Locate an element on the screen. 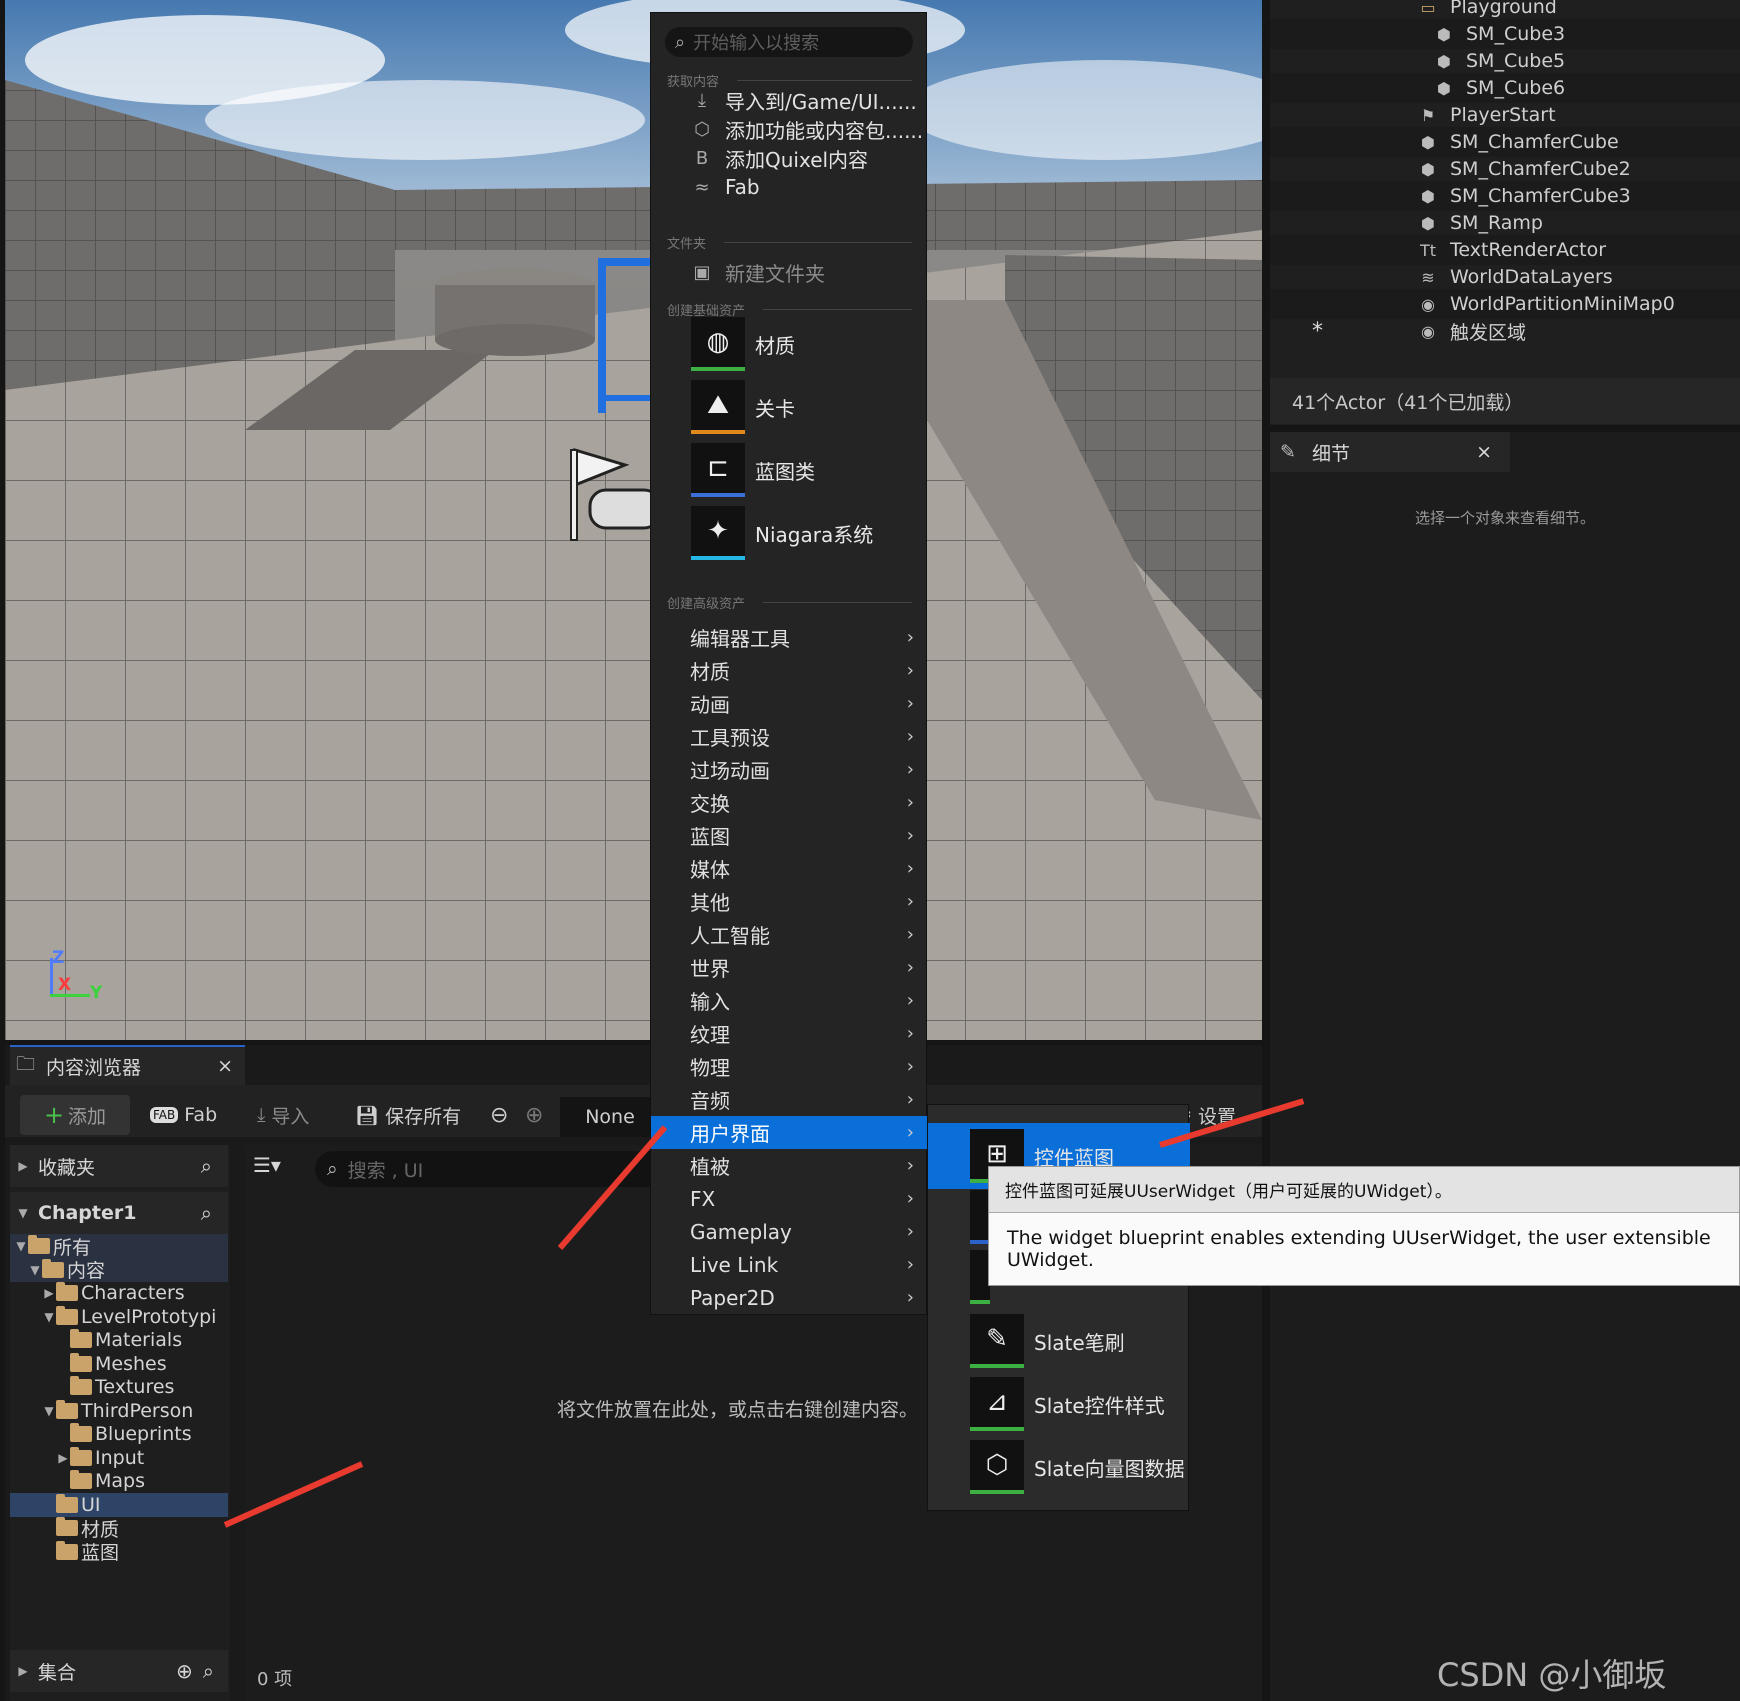  folder-icon is located at coordinates (81, 1432).